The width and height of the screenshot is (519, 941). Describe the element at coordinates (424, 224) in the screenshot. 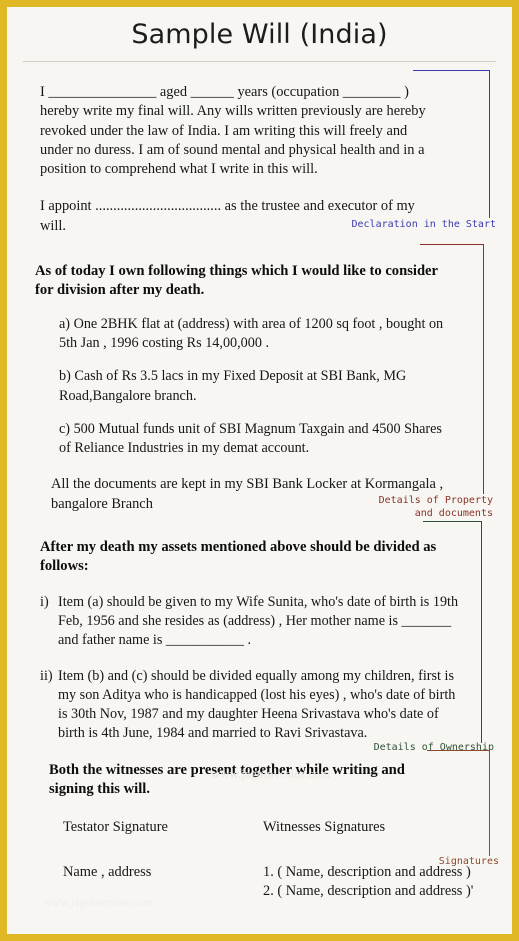

I see `declaration-annotation: Declaration in the Start` at that location.